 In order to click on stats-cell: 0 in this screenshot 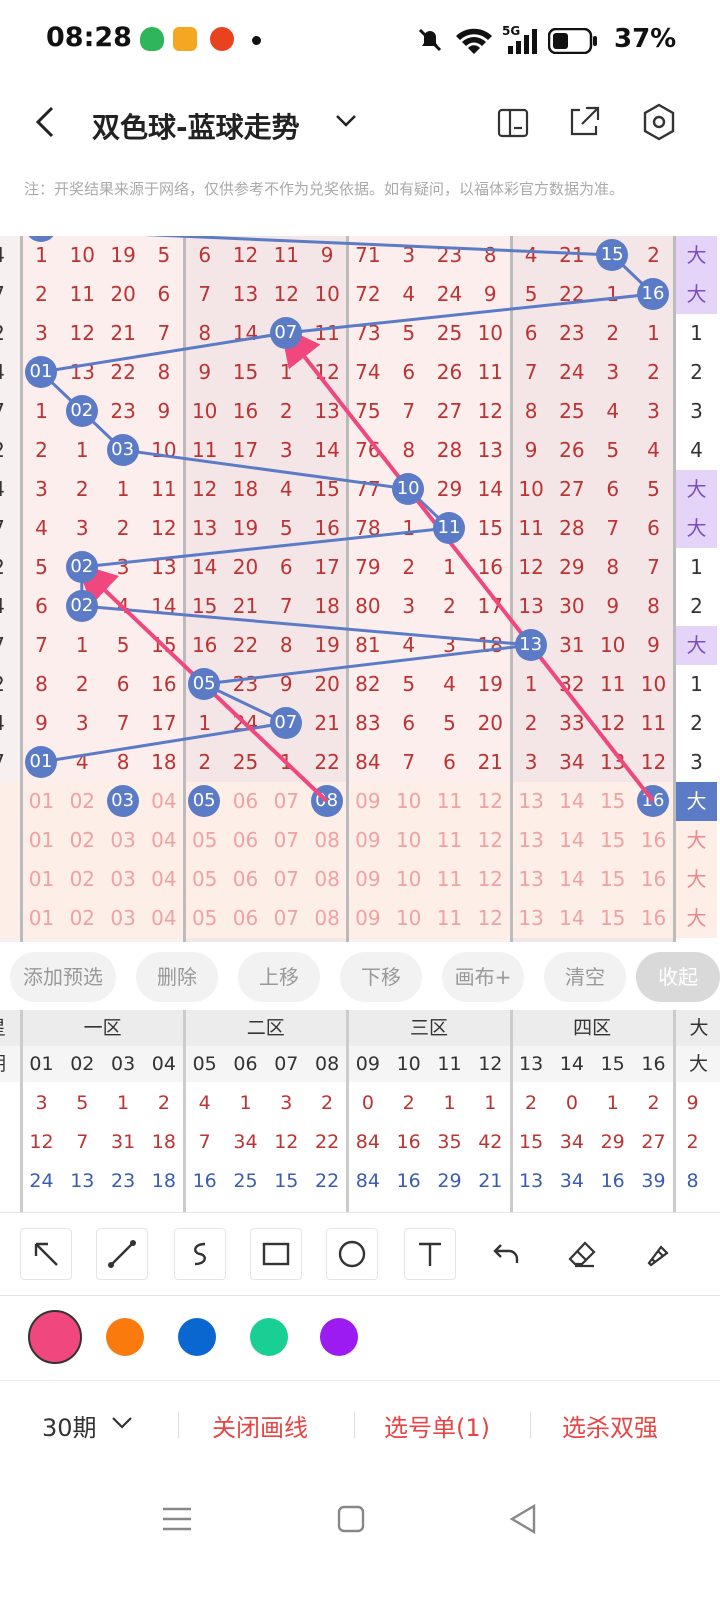, I will do `click(367, 1103)`.